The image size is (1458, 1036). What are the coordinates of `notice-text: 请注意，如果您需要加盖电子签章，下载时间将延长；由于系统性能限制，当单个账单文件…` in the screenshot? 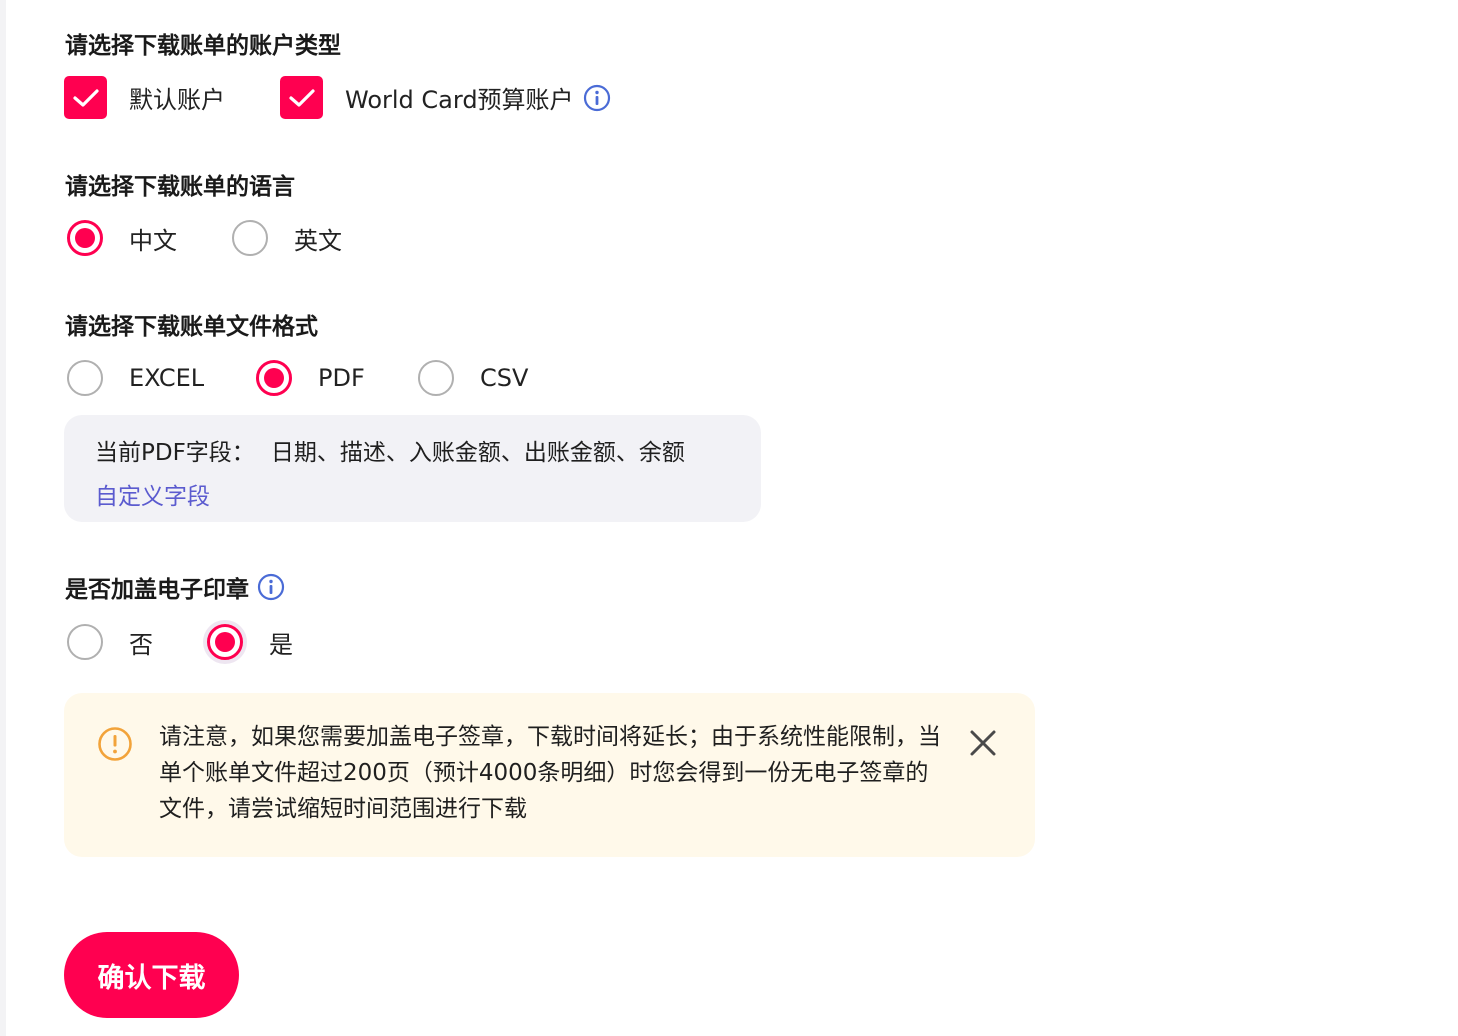 It's located at (550, 773).